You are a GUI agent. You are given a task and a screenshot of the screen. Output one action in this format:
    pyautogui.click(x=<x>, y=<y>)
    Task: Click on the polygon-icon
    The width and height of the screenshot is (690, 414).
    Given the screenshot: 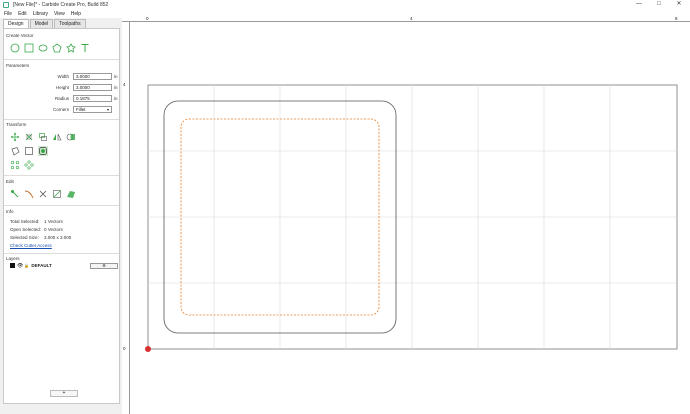 What is the action you would take?
    pyautogui.click(x=57, y=48)
    